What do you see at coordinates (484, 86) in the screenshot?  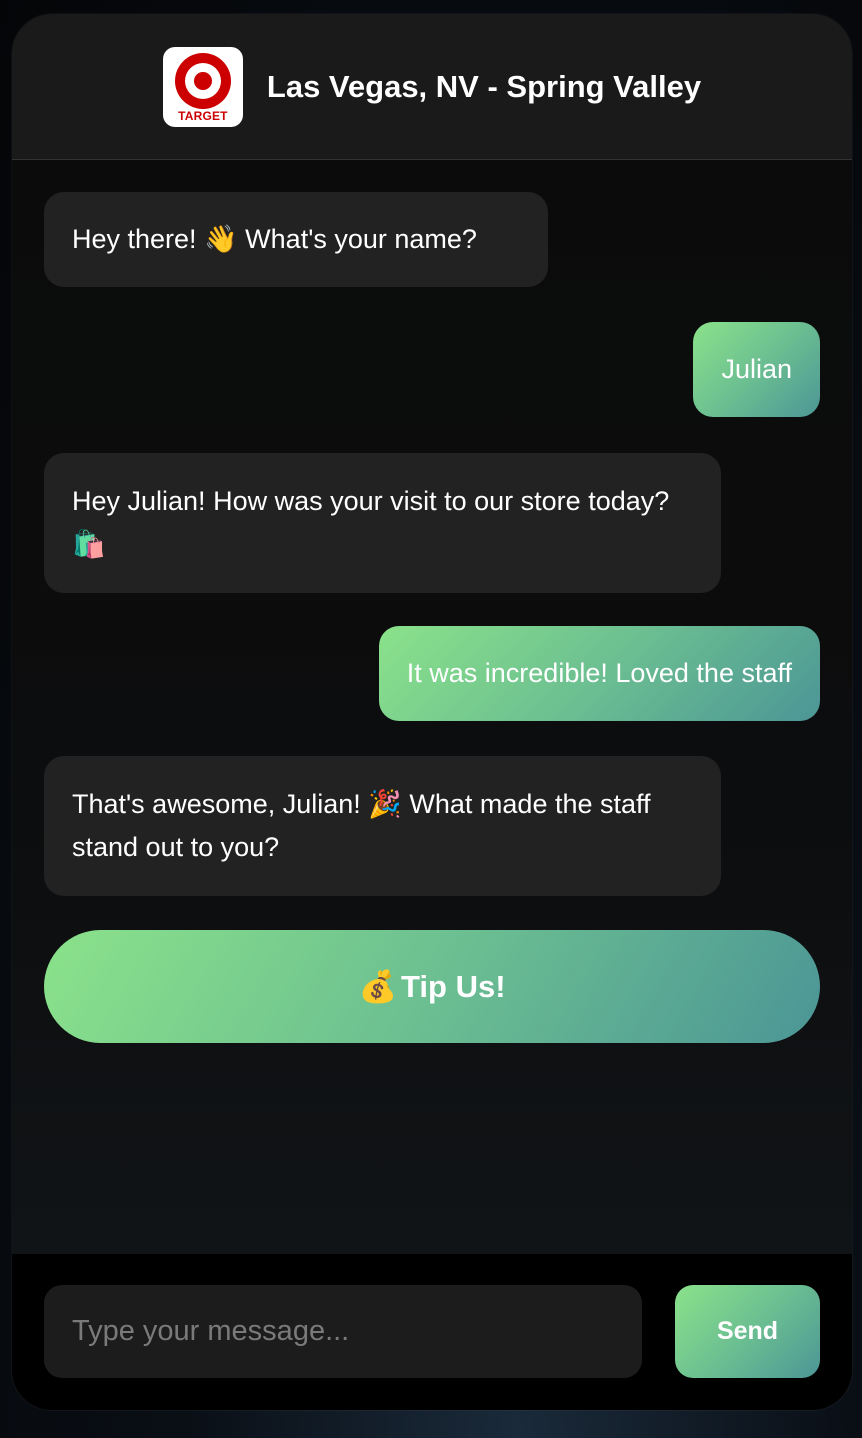 I see `store-title: Las Vegas, NV - Spring Valley` at bounding box center [484, 86].